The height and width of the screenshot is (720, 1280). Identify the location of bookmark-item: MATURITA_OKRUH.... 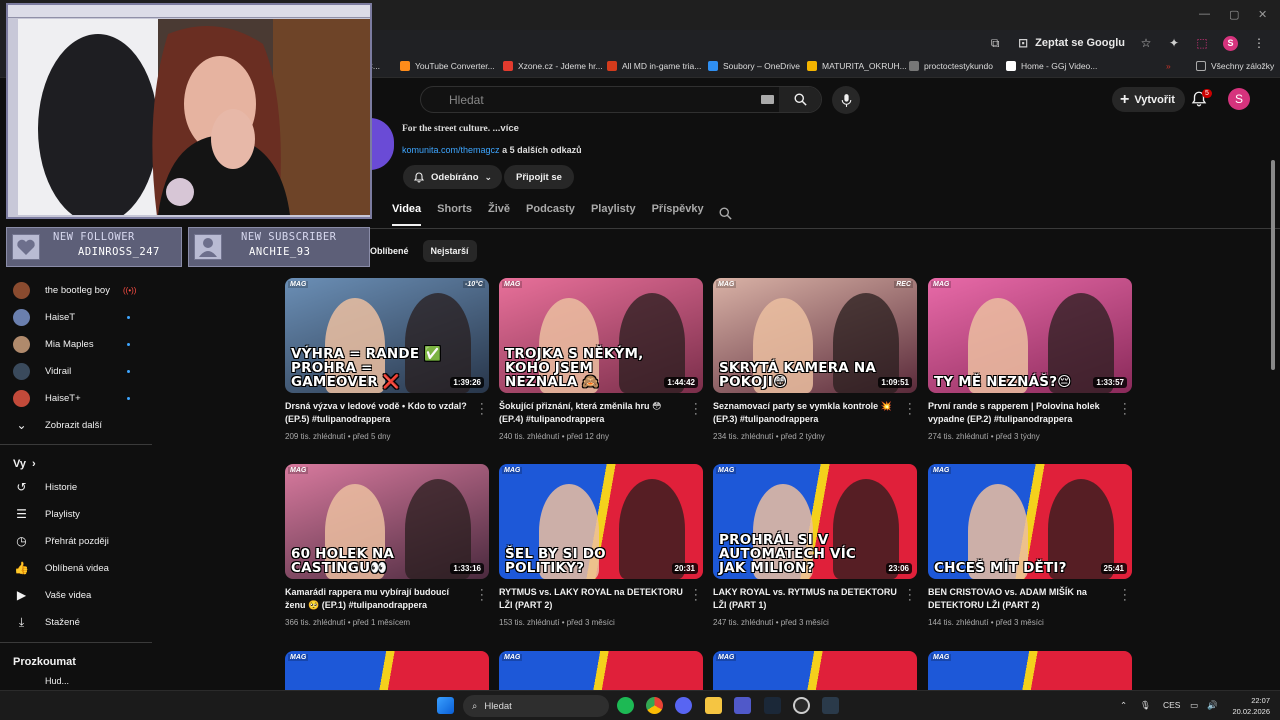
(857, 66).